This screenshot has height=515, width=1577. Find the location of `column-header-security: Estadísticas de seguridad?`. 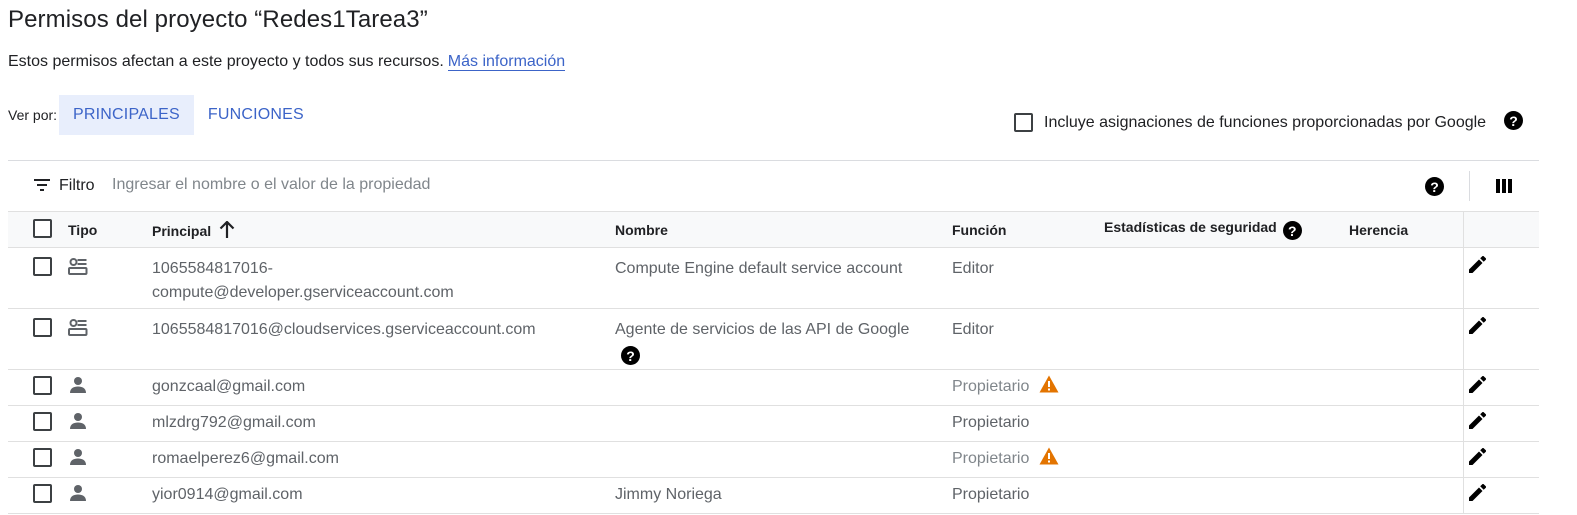

column-header-security: Estadísticas de seguridad? is located at coordinates (1226, 229).